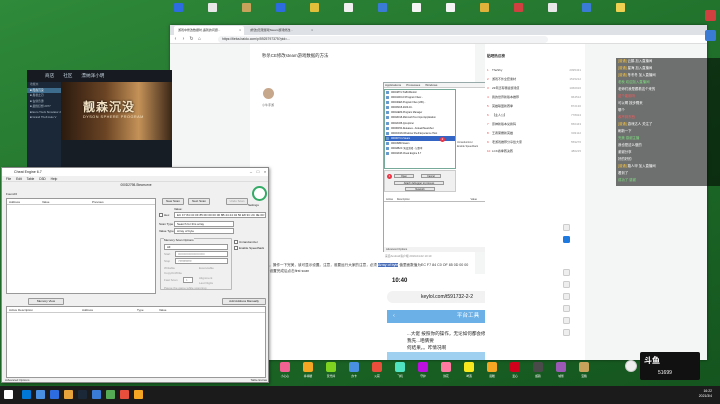 Image resolution: width=720 pixels, height=404 pixels. What do you see at coordinates (49, 75) in the screenshot?
I see `nav-store: 商店` at bounding box center [49, 75].